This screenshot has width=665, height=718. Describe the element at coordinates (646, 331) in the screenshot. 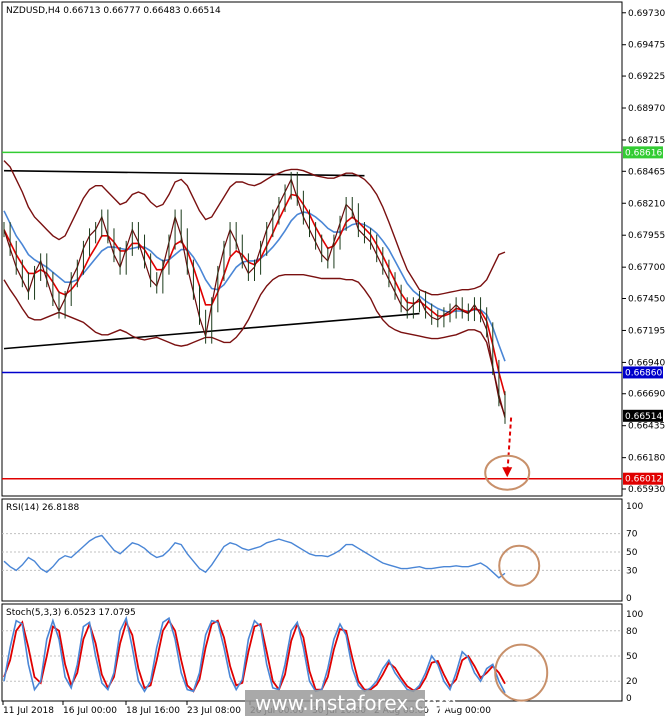

I see `price-axis-tick-label: 0.67195` at that location.